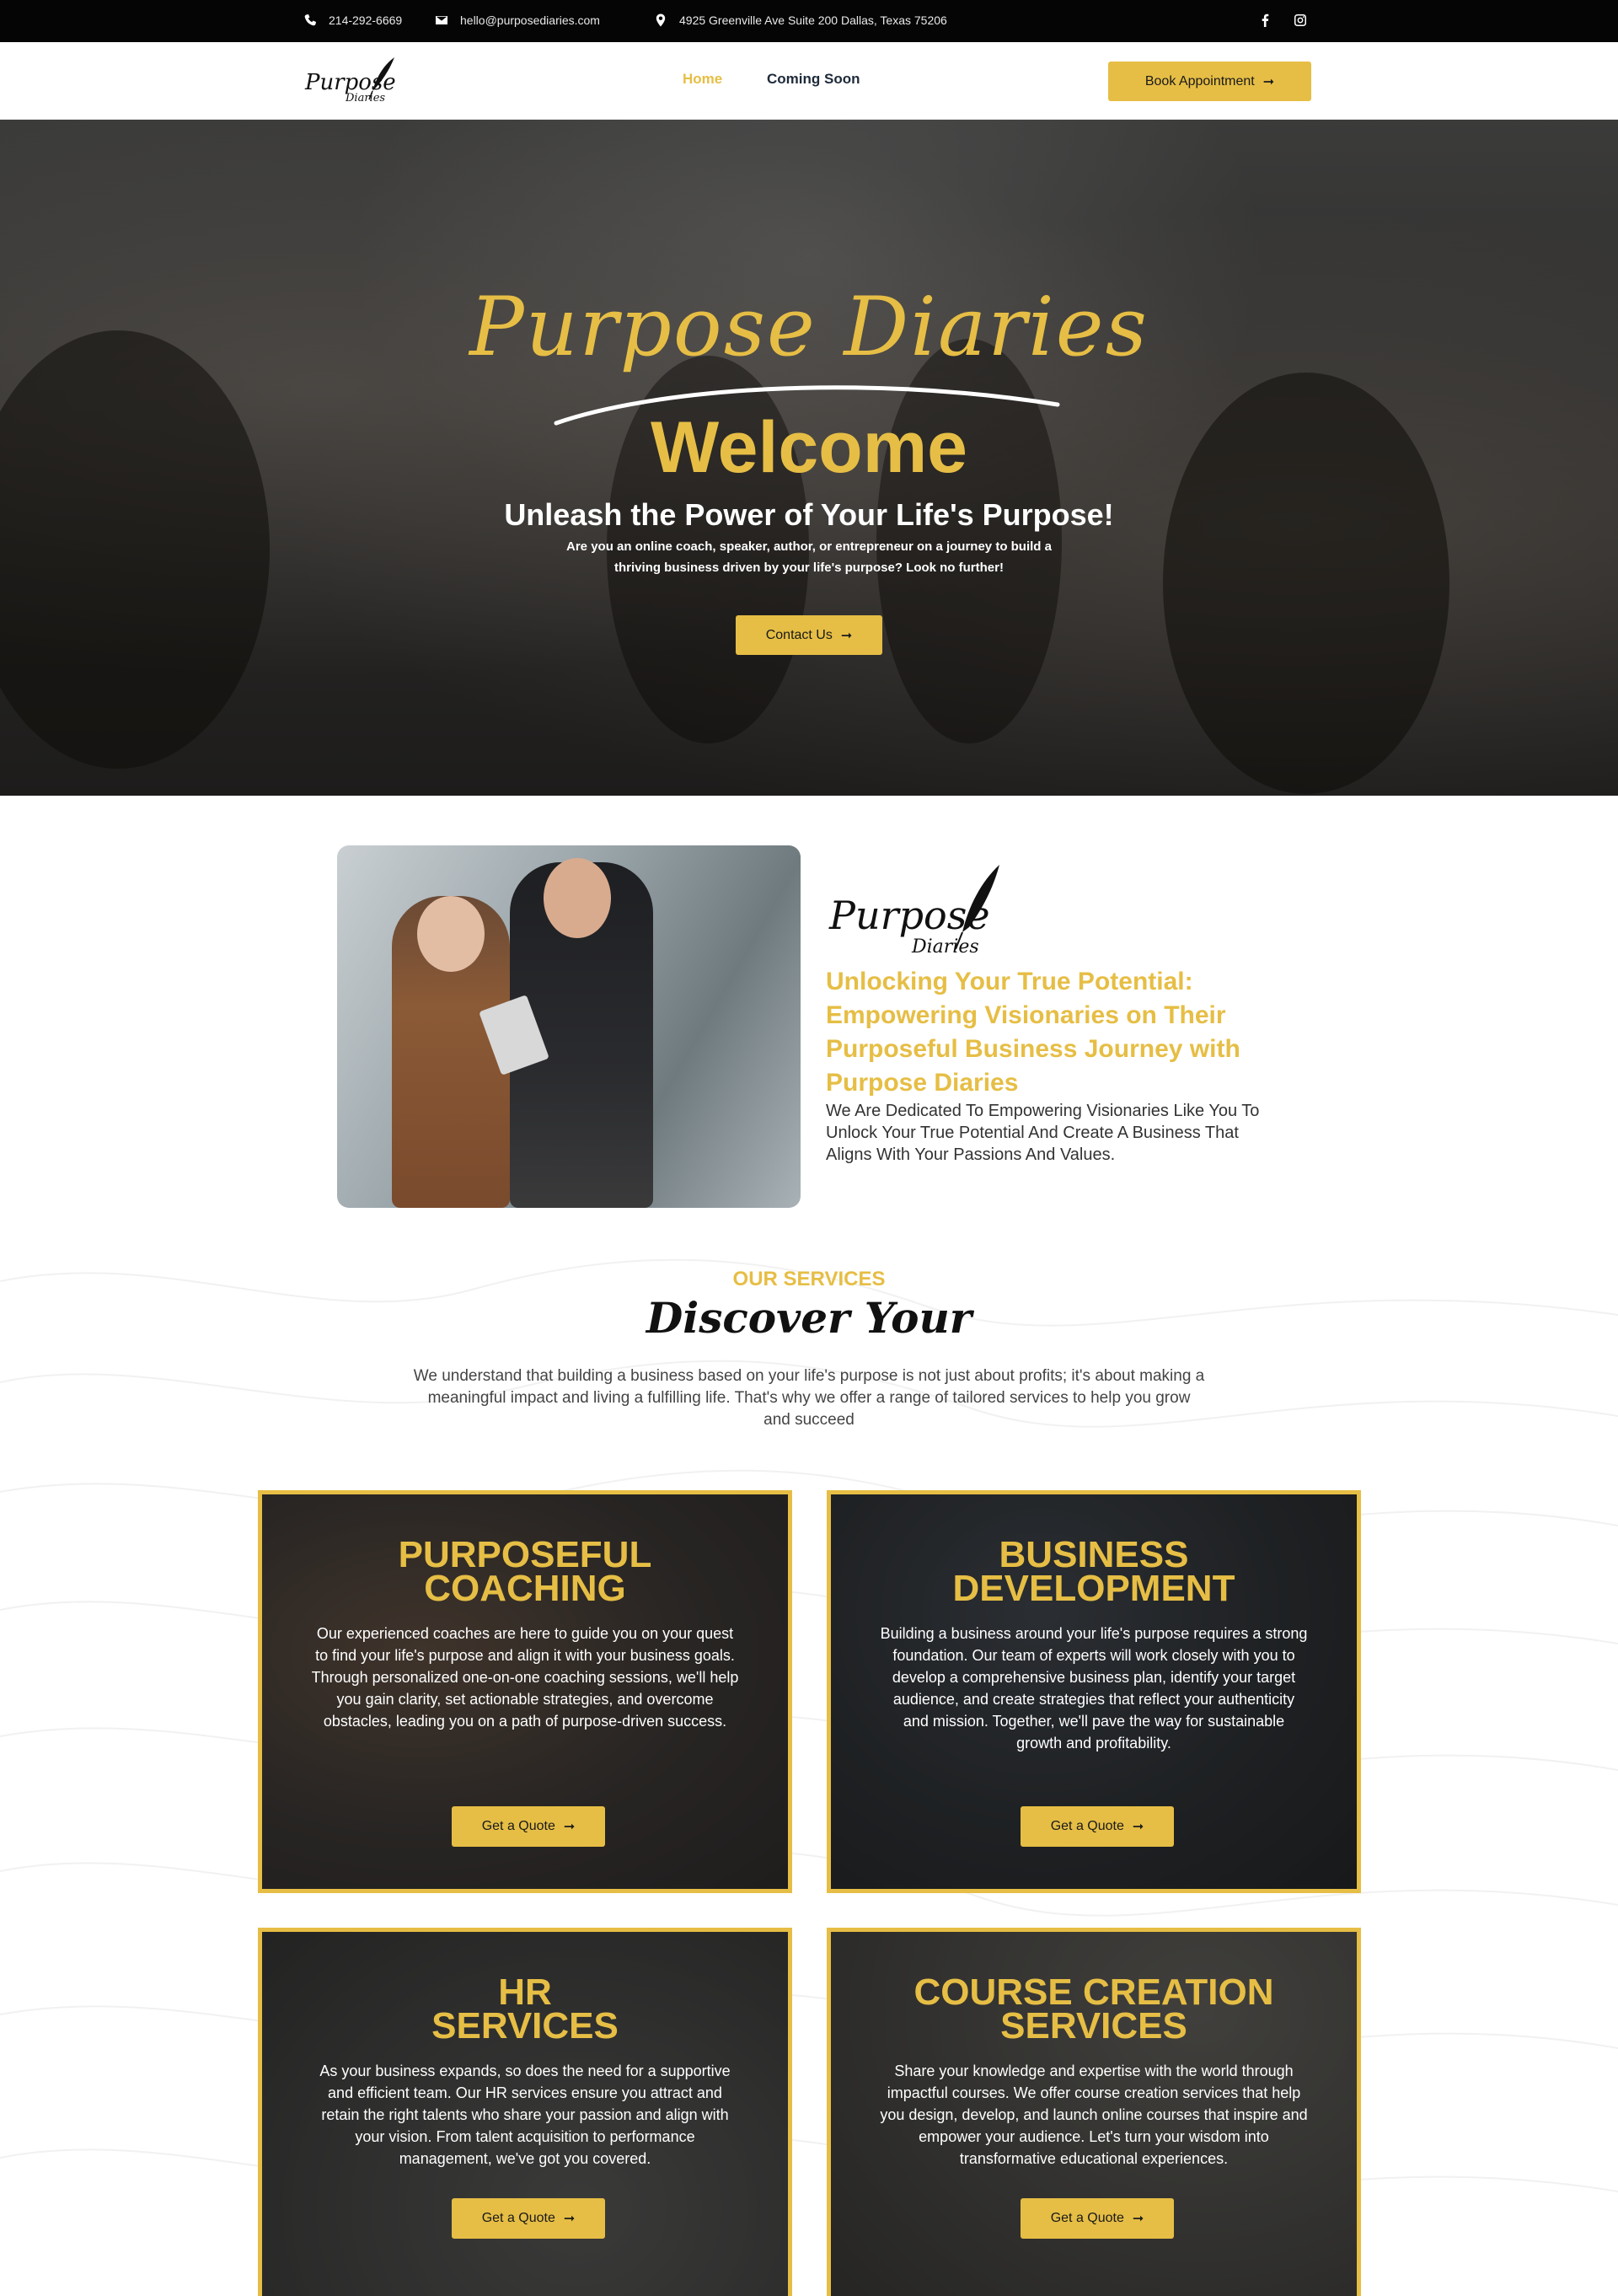 This screenshot has height=2296, width=1618. Describe the element at coordinates (530, 20) in the screenshot. I see `email-address: hello@purposediaries.com` at that location.